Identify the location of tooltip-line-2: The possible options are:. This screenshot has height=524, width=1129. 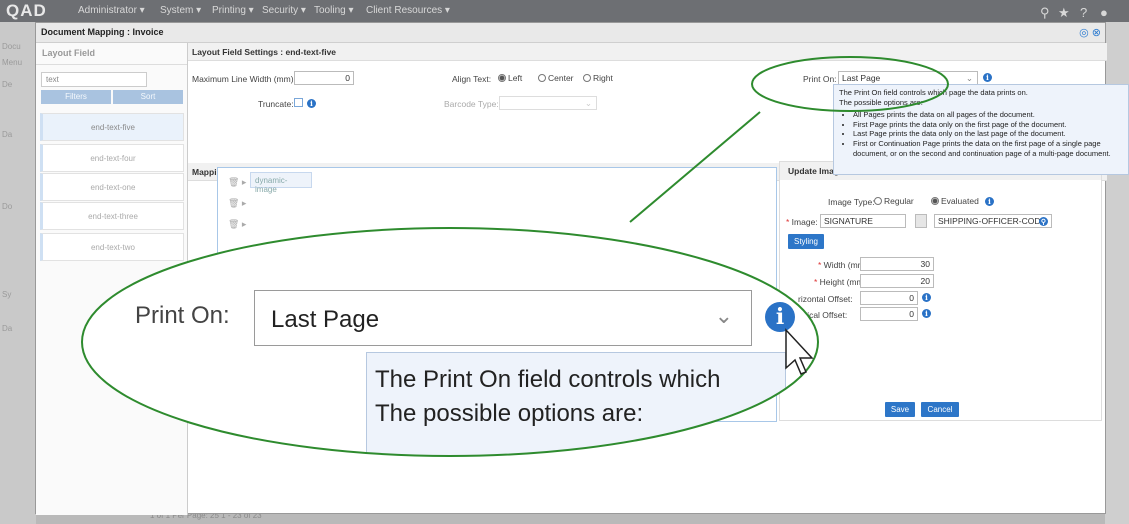
(881, 102).